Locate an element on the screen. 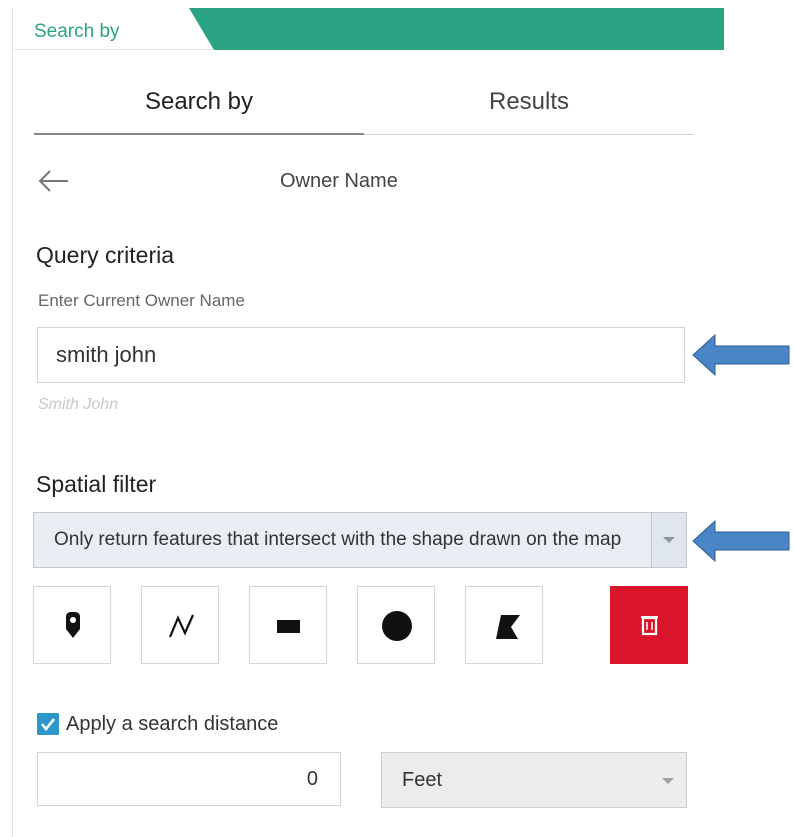 The height and width of the screenshot is (837, 794). apply-distance-checkbox is located at coordinates (48, 724).